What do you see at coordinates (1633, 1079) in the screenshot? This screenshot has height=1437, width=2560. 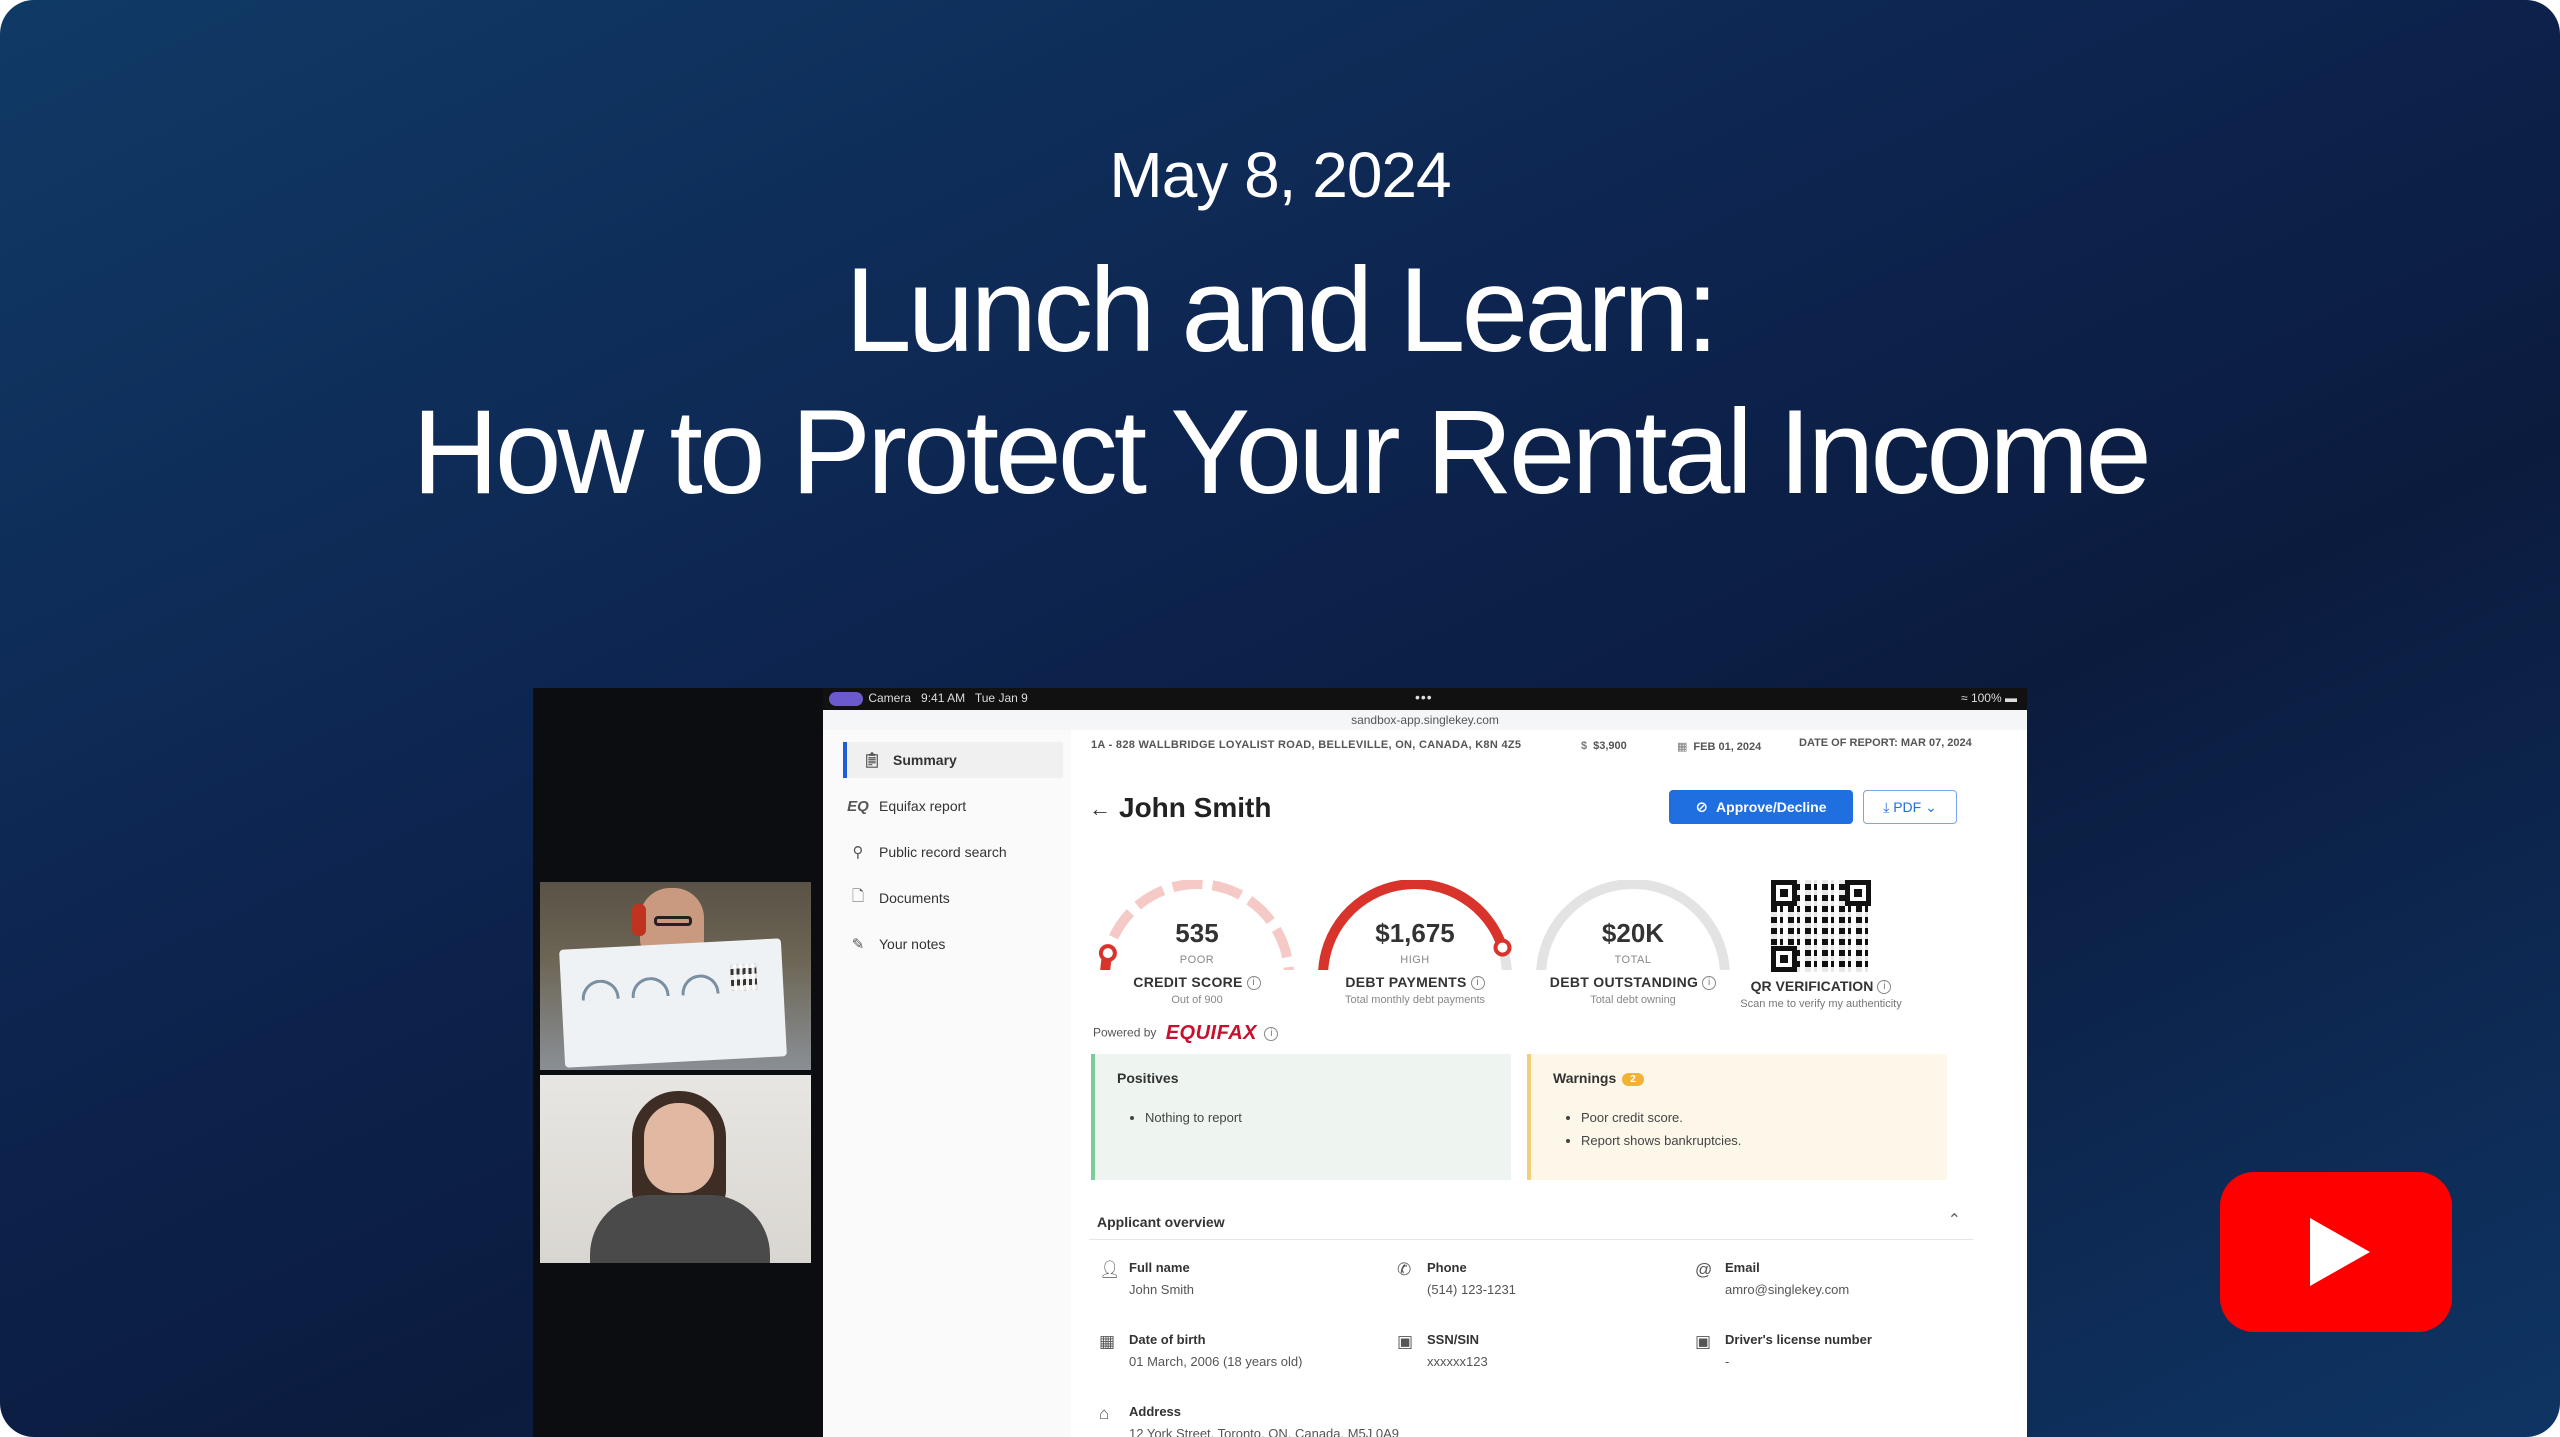 I see `warnings-count-badge: 2` at bounding box center [1633, 1079].